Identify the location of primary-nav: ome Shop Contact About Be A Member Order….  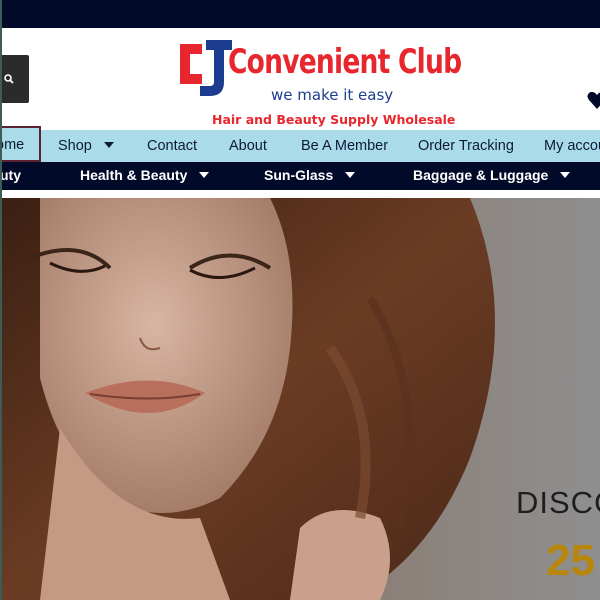
(300, 144).